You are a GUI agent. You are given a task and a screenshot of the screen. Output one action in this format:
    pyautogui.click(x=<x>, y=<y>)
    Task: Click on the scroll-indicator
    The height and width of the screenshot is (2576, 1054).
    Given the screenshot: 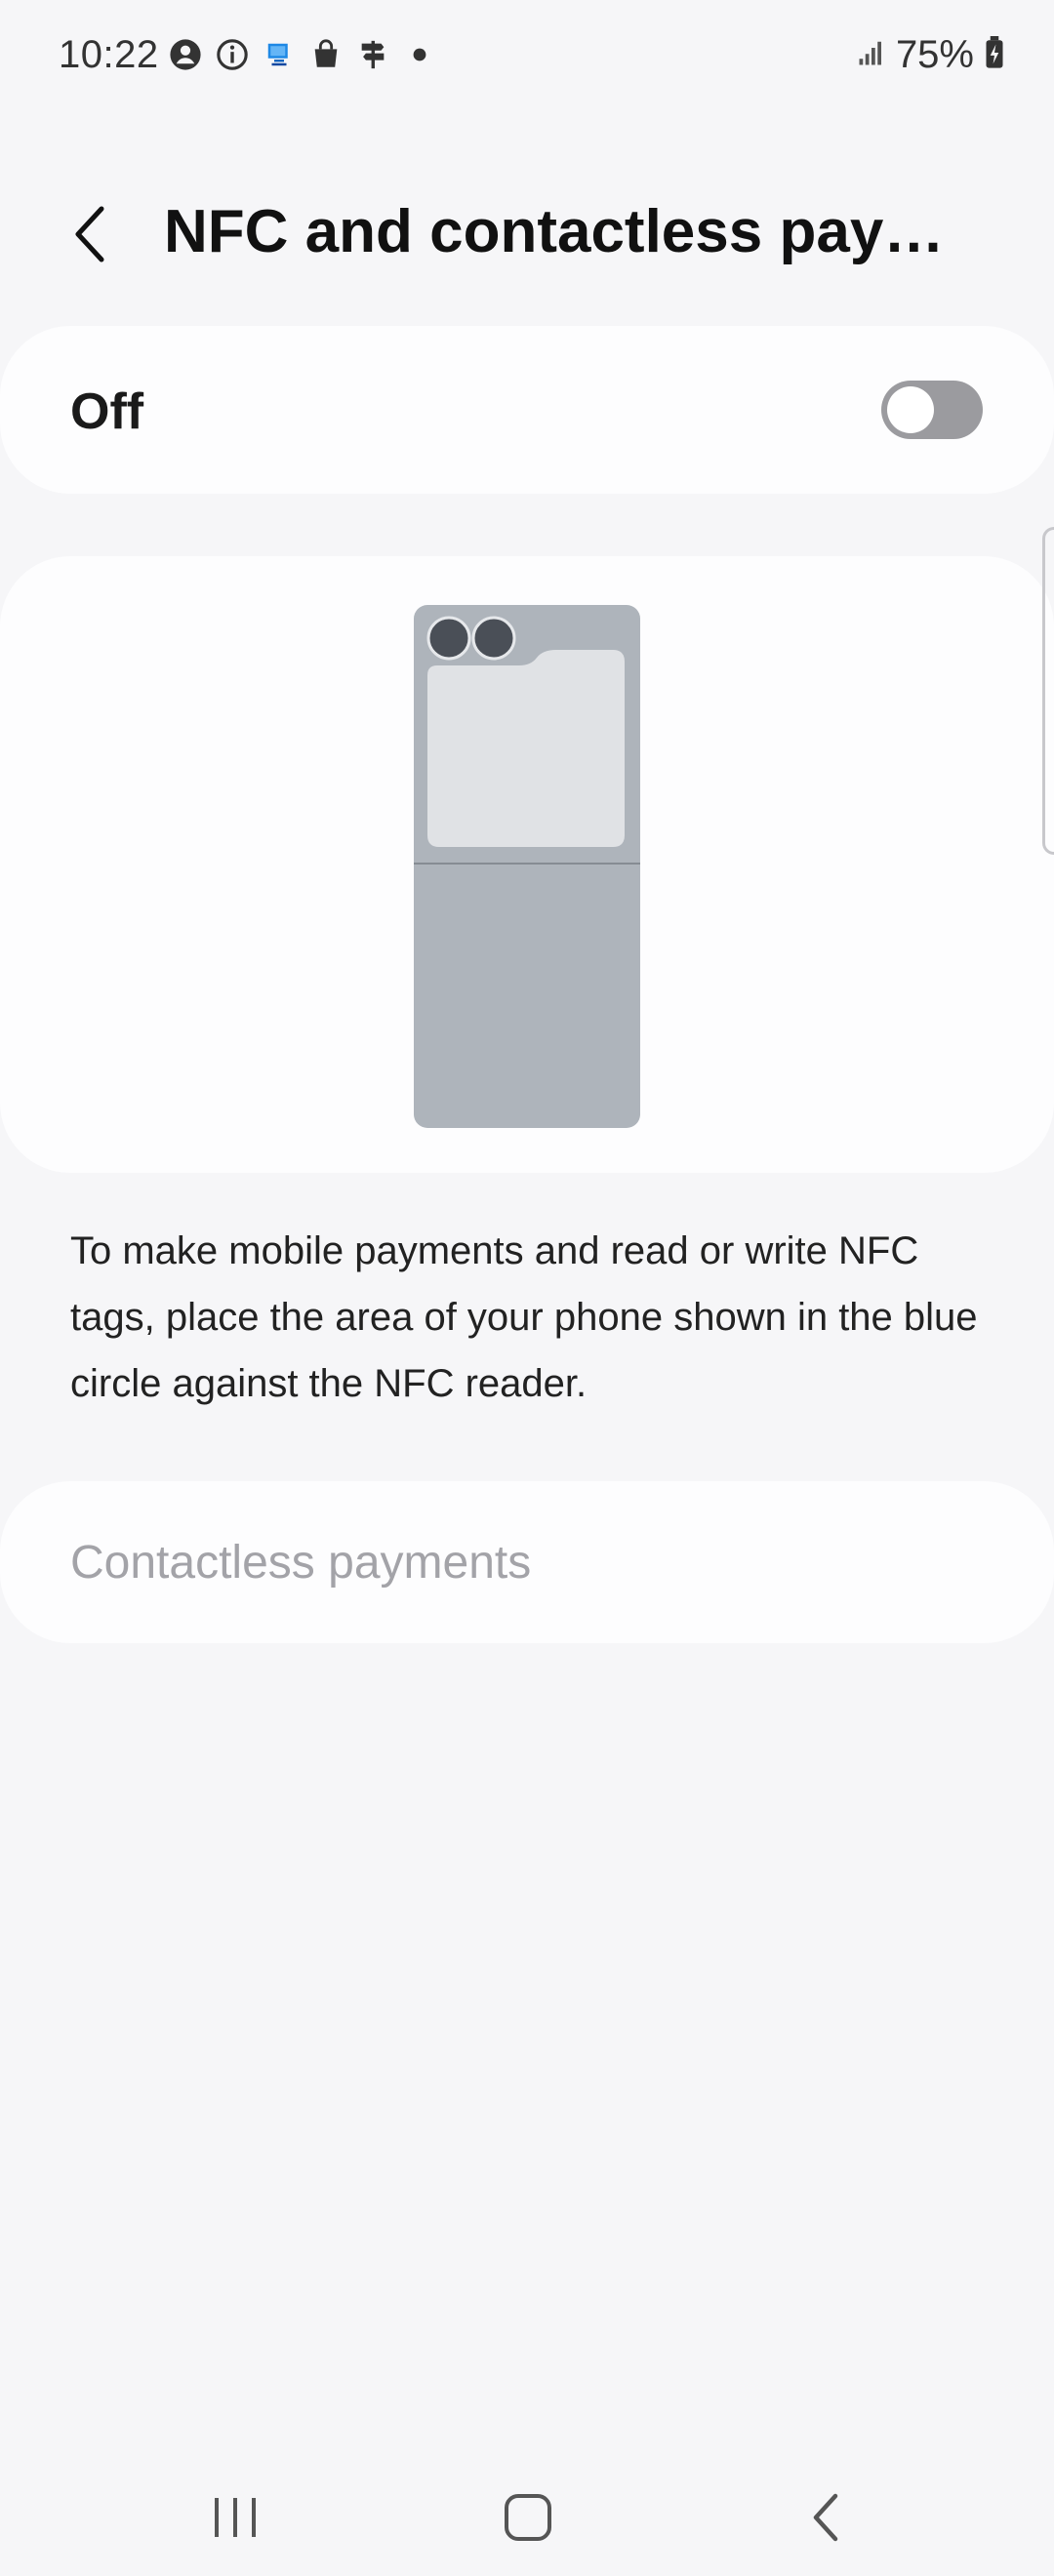 What is the action you would take?
    pyautogui.click(x=1048, y=691)
    